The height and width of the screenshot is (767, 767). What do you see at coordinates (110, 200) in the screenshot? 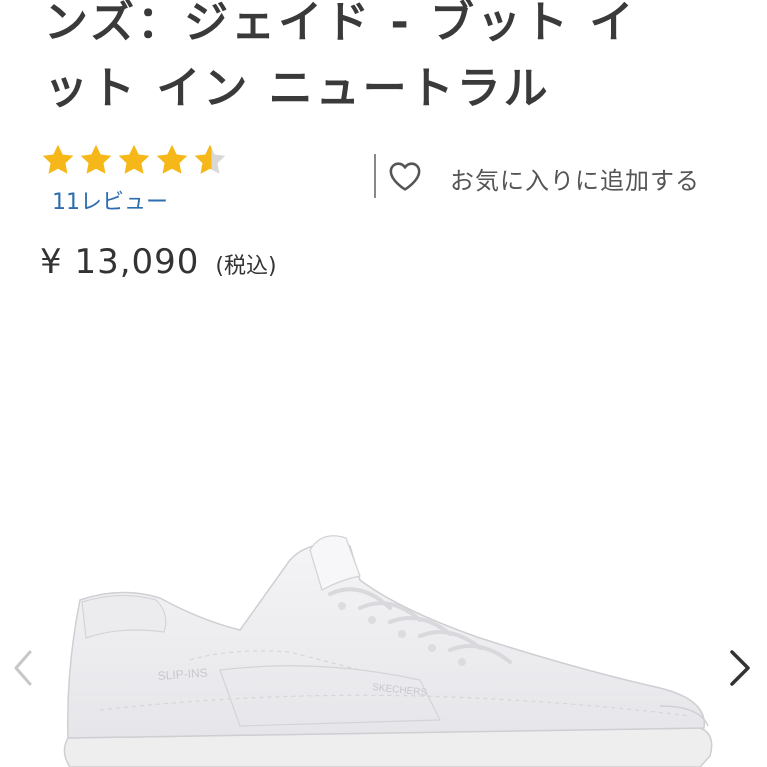
I see `review-count-link: 11レビュー` at bounding box center [110, 200].